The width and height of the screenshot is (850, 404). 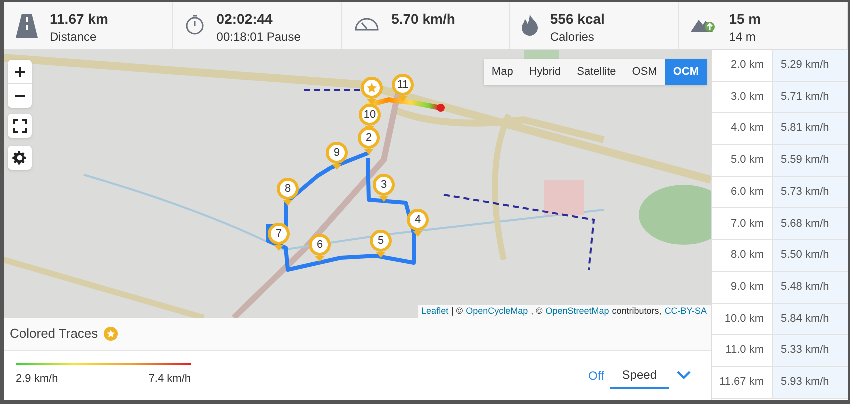 I want to click on flame-icon, so click(x=530, y=25).